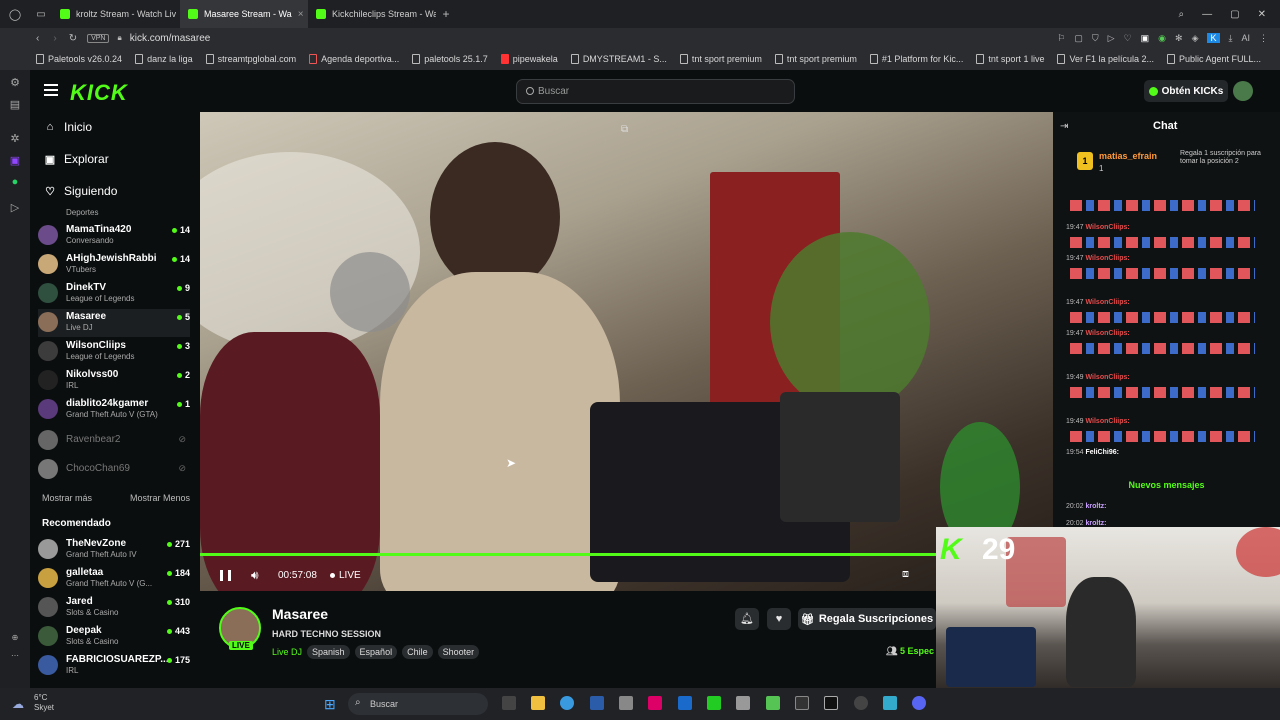 The image size is (1280, 720). What do you see at coordinates (867, 619) in the screenshot?
I see `gift-subs-button: 🎁︎ Regala Suscripciones` at bounding box center [867, 619].